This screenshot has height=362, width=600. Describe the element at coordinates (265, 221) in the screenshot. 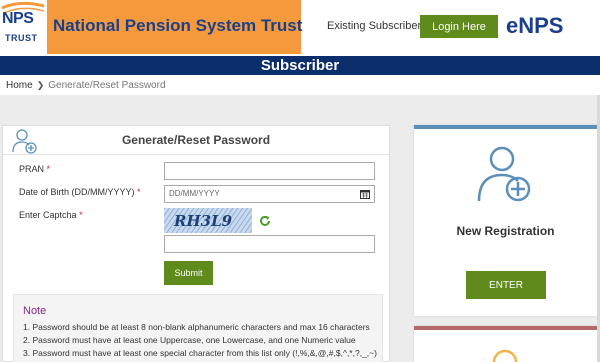

I see `refresh-captcha-icon` at that location.